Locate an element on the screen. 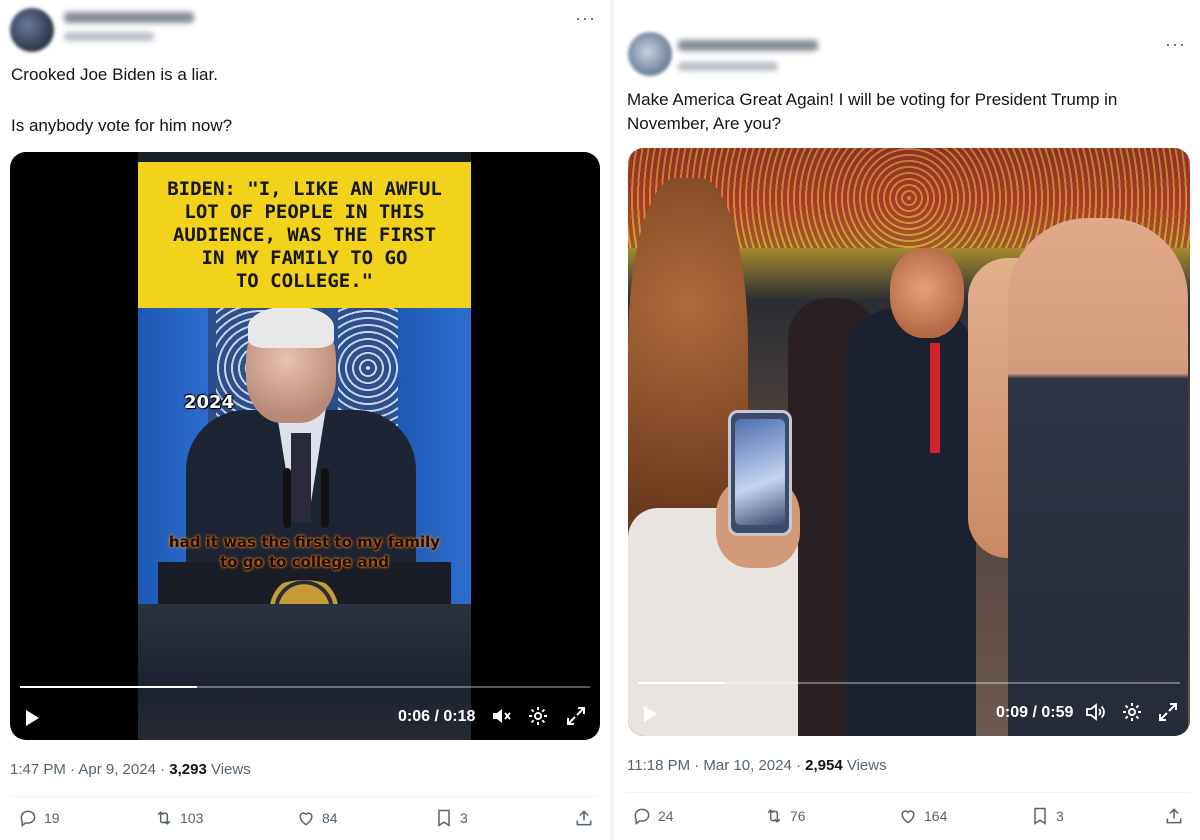  tweet-timestamp: 11:18 PM · Mar 10, 2024 · is located at coordinates (716, 765).